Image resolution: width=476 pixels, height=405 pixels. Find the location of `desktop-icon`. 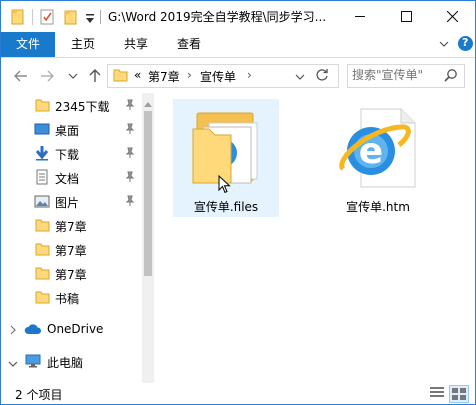

desktop-icon is located at coordinates (42, 129).